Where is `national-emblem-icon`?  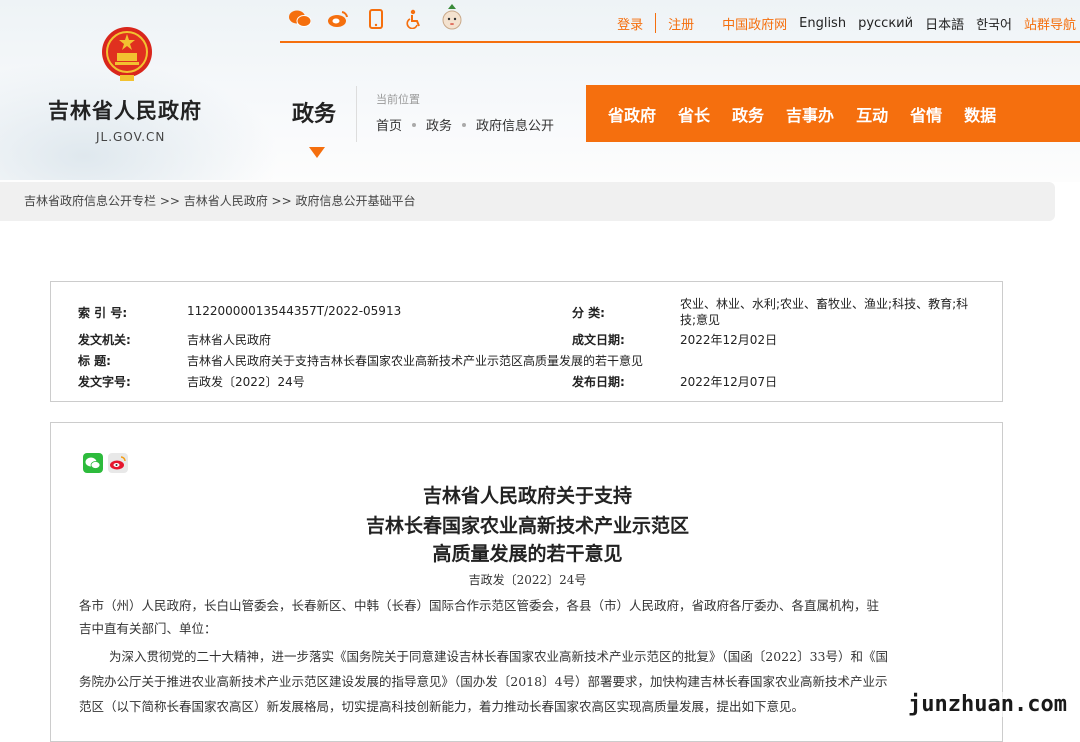 national-emblem-icon is located at coordinates (127, 54).